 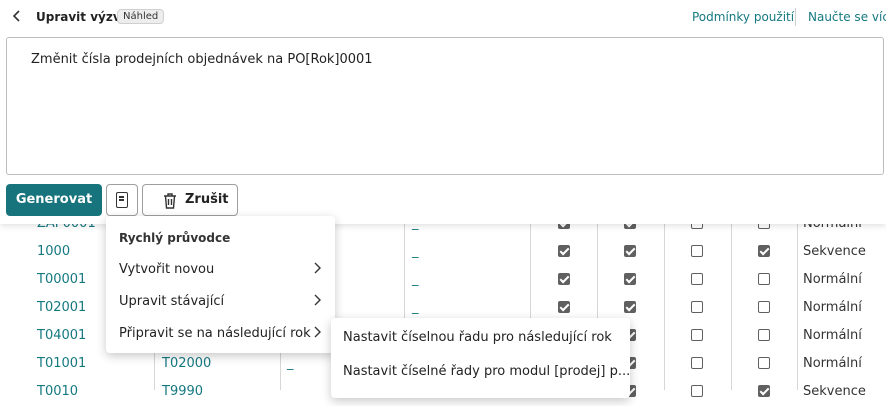 I want to click on menu-item-label: Upravit stávající, so click(x=172, y=301).